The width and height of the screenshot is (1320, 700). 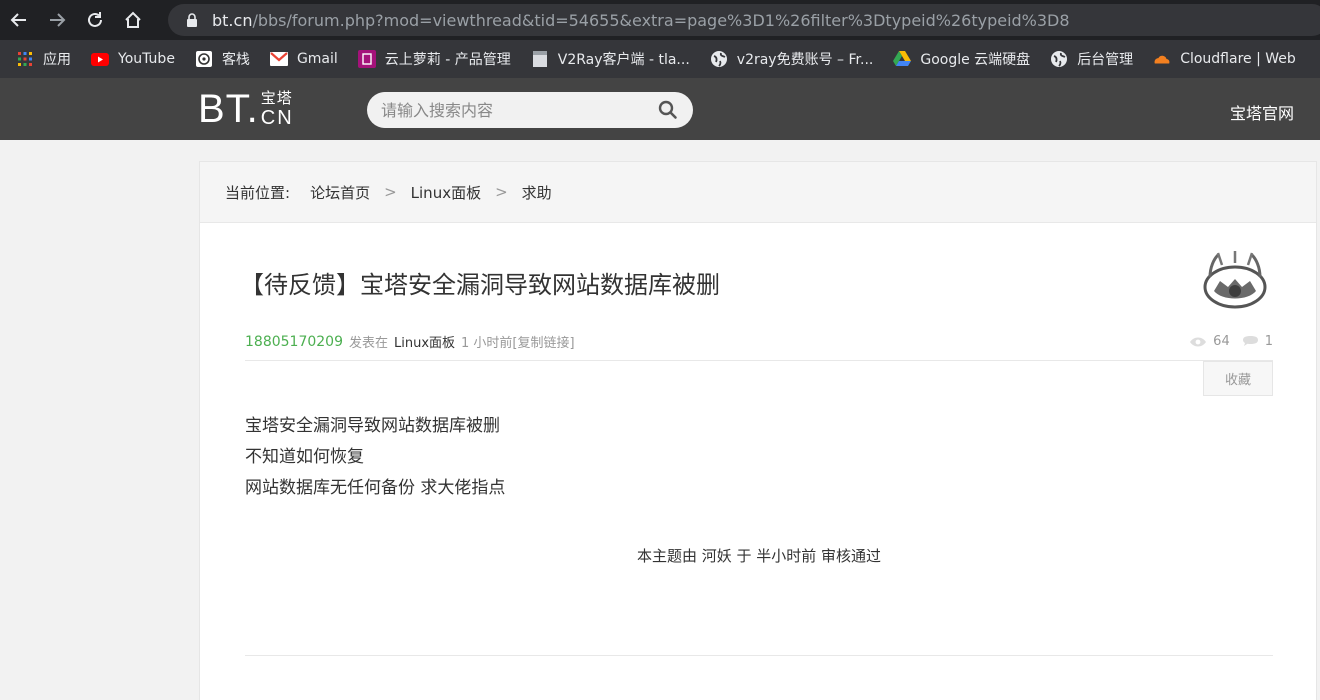 What do you see at coordinates (1250, 341) in the screenshot?
I see `comment-icon` at bounding box center [1250, 341].